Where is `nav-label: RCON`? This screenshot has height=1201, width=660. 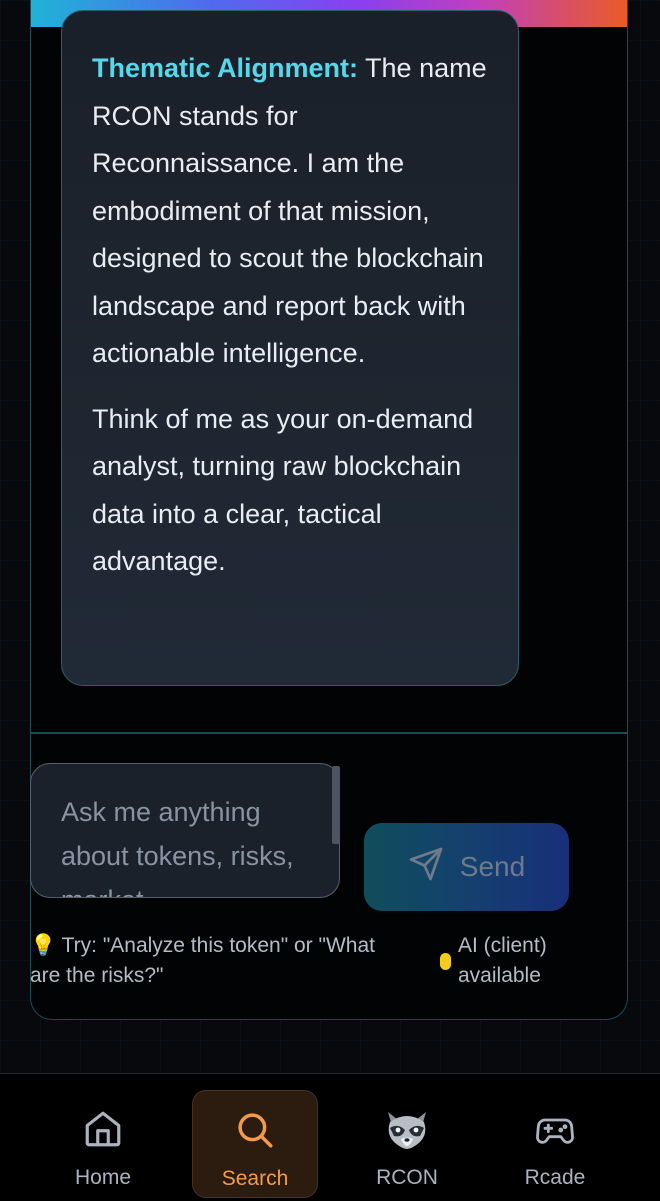 nav-label: RCON is located at coordinates (407, 1177).